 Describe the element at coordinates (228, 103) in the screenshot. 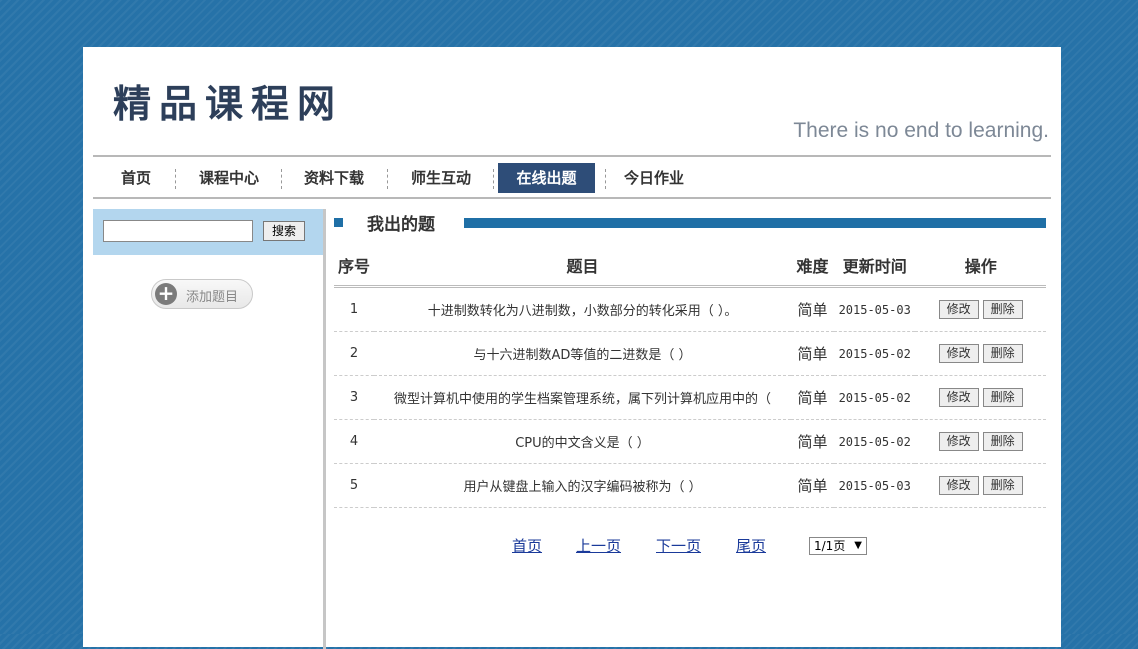

I see `site-logo: 精品课程网` at that location.